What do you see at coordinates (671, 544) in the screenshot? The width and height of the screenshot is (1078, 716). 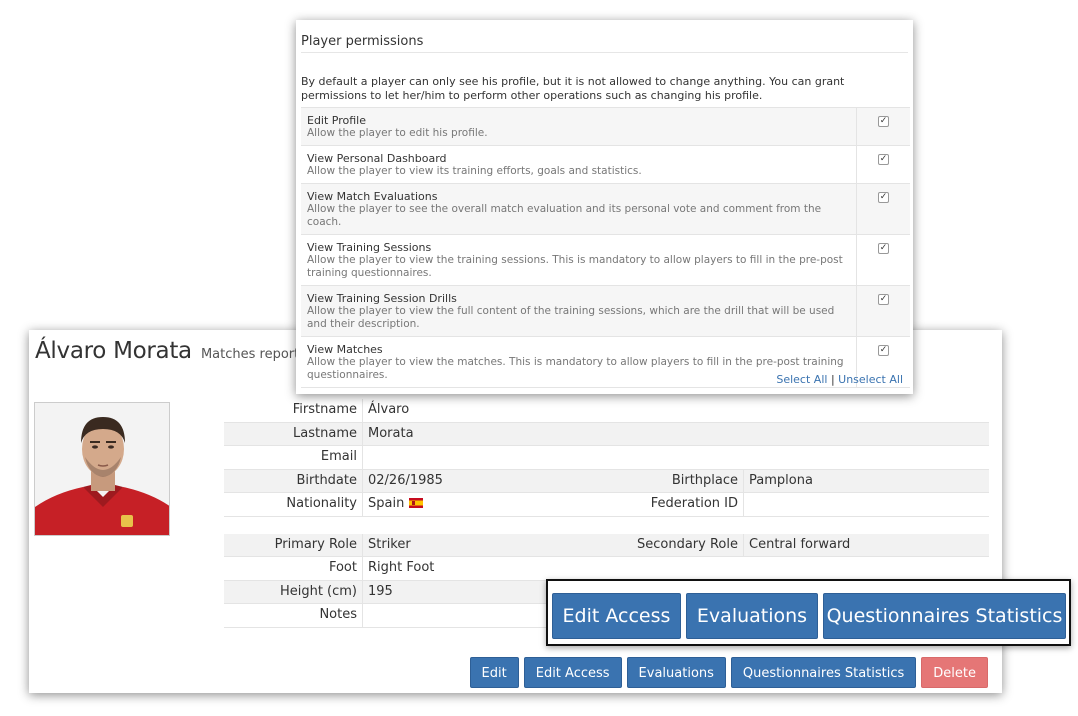 I see `secondary-role-label: Secondary Role` at bounding box center [671, 544].